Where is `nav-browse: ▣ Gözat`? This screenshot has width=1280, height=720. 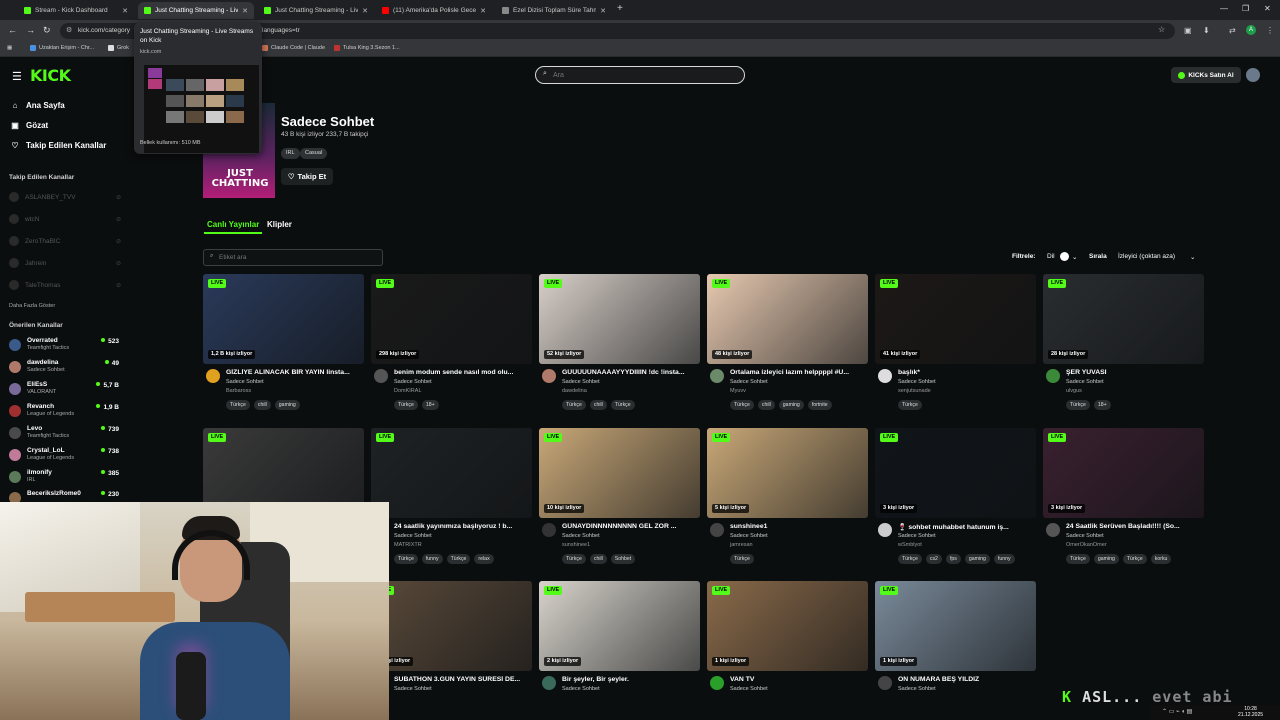 nav-browse: ▣ Gözat is located at coordinates (29, 125).